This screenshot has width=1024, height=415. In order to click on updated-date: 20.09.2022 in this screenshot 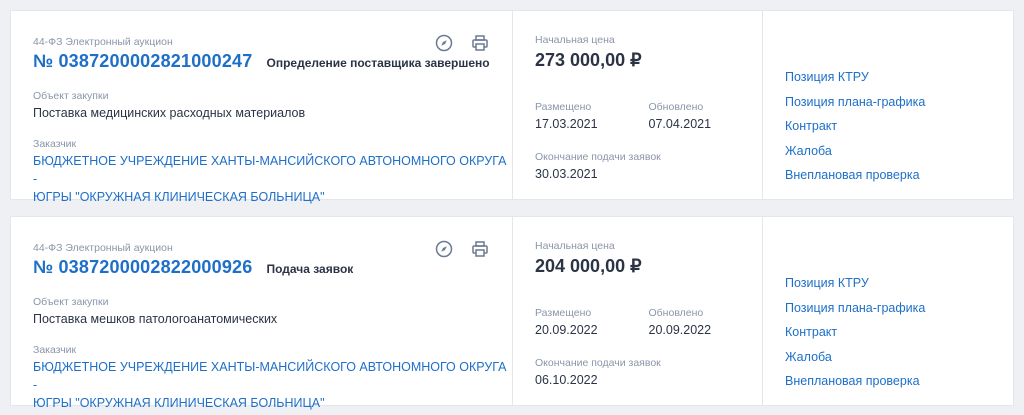, I will do `click(680, 330)`.